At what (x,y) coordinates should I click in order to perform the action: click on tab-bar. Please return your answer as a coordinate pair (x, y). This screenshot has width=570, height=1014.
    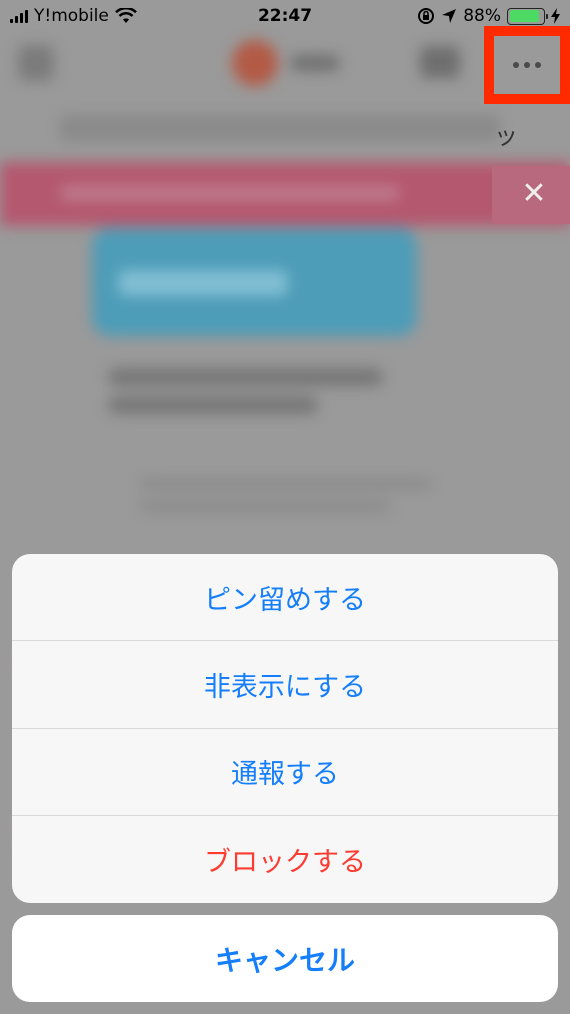
    Looking at the image, I should click on (280, 128).